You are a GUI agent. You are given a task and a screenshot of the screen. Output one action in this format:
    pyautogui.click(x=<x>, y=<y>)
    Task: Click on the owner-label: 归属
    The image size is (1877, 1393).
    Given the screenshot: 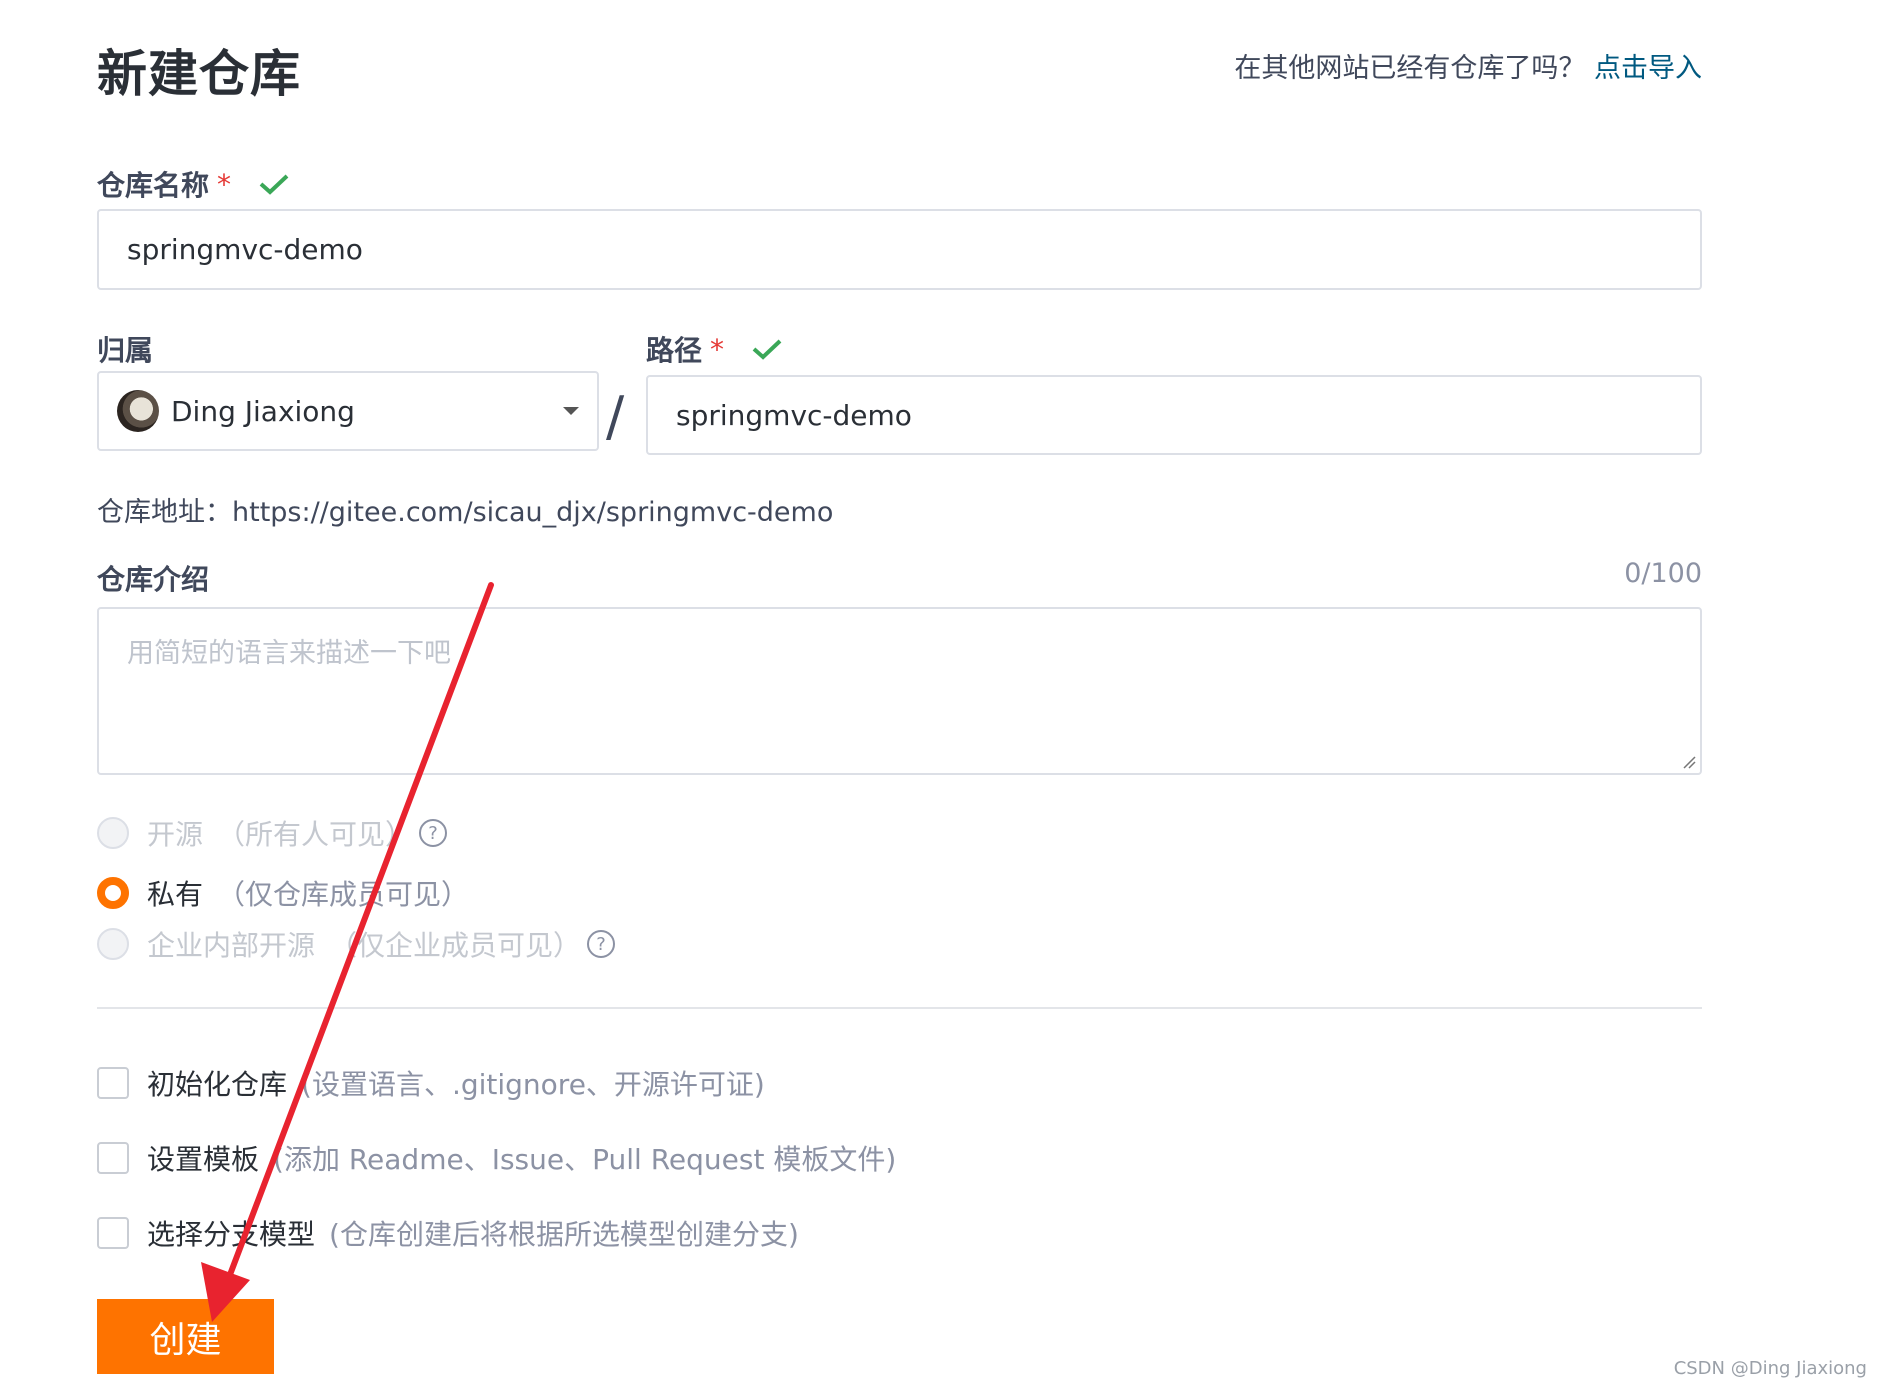 What is the action you would take?
    pyautogui.click(x=125, y=349)
    